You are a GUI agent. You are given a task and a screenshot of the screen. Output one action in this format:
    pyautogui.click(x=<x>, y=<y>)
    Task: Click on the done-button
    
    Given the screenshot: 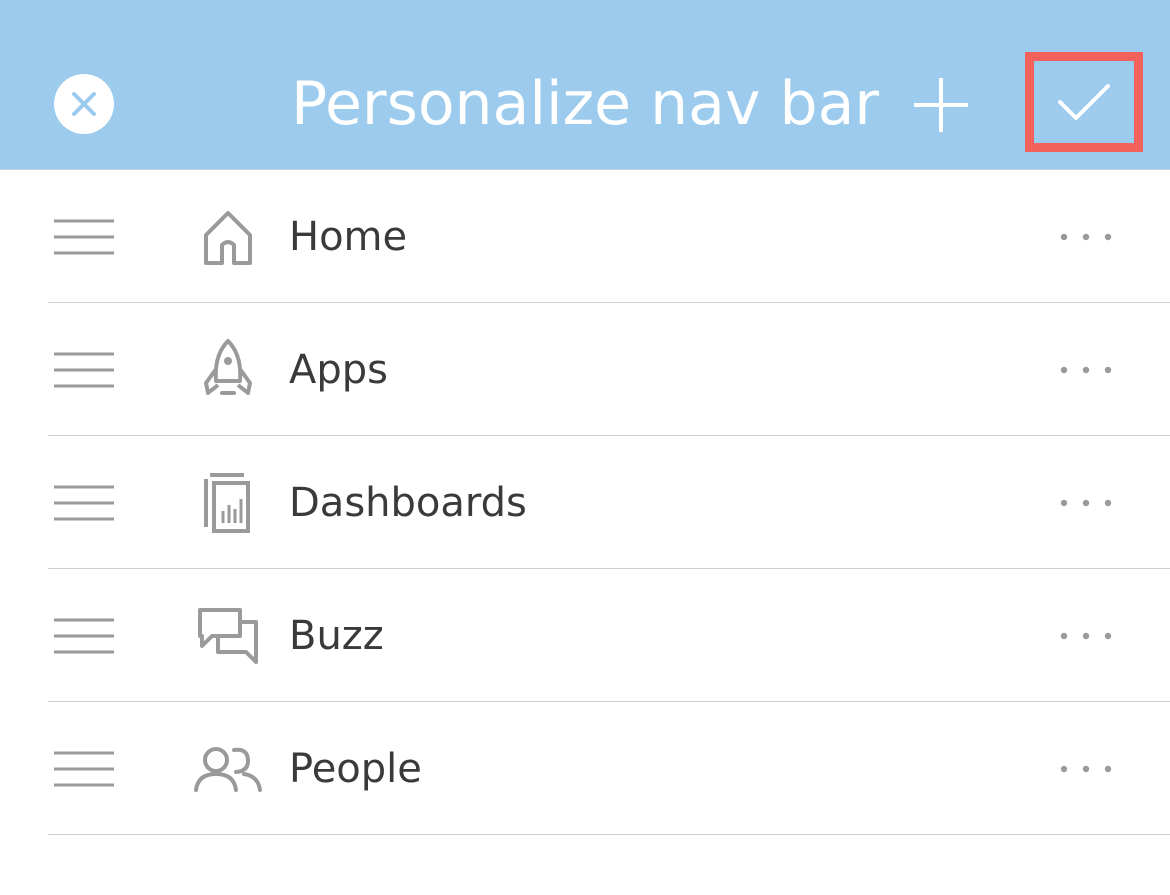 What is the action you would take?
    pyautogui.click(x=1084, y=102)
    